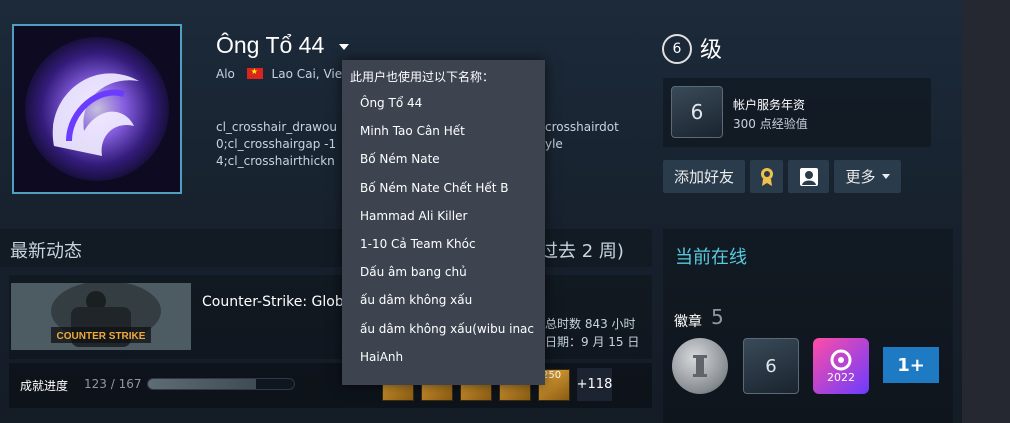  What do you see at coordinates (911, 365) in the screenshot?
I see `badge-plus-one: 1+` at bounding box center [911, 365].